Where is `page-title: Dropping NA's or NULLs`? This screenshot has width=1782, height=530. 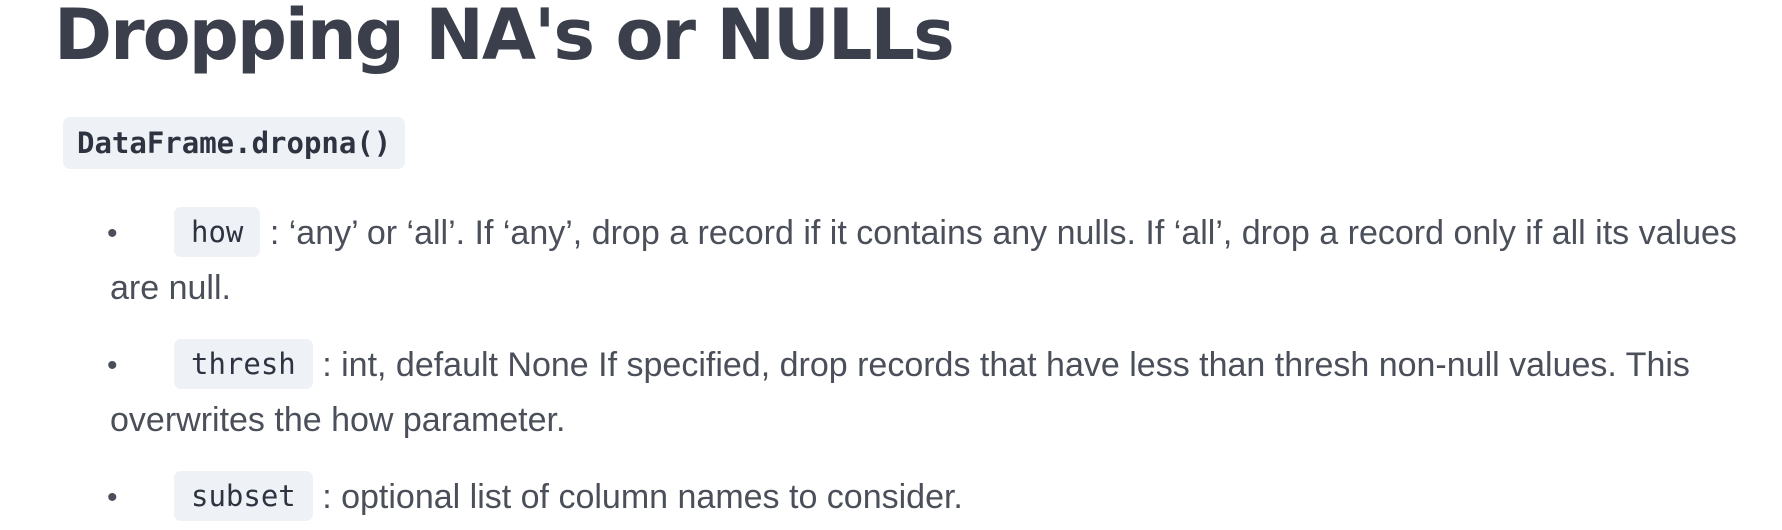
page-title: Dropping NA's or NULLs is located at coordinates (504, 38).